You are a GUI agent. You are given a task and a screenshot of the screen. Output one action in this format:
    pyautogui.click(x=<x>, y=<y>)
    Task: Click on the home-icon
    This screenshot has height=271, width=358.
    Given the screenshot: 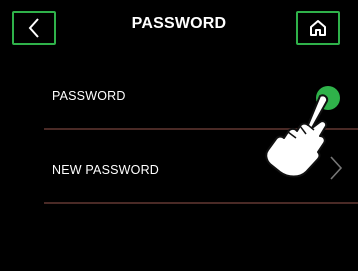 What is the action you would take?
    pyautogui.click(x=318, y=28)
    